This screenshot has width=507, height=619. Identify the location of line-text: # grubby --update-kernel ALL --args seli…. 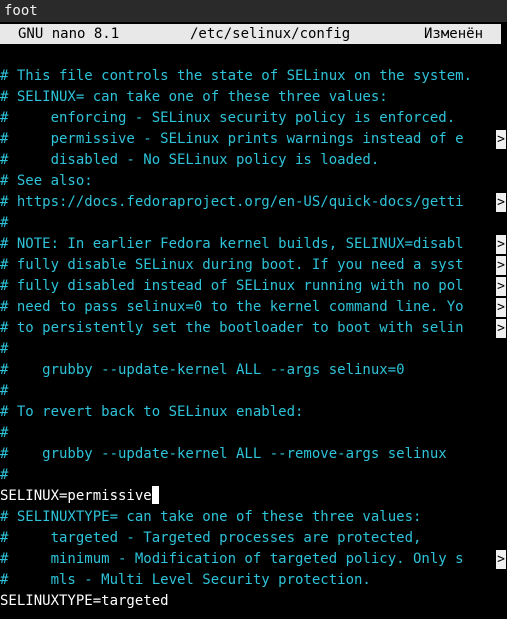
(202, 370).